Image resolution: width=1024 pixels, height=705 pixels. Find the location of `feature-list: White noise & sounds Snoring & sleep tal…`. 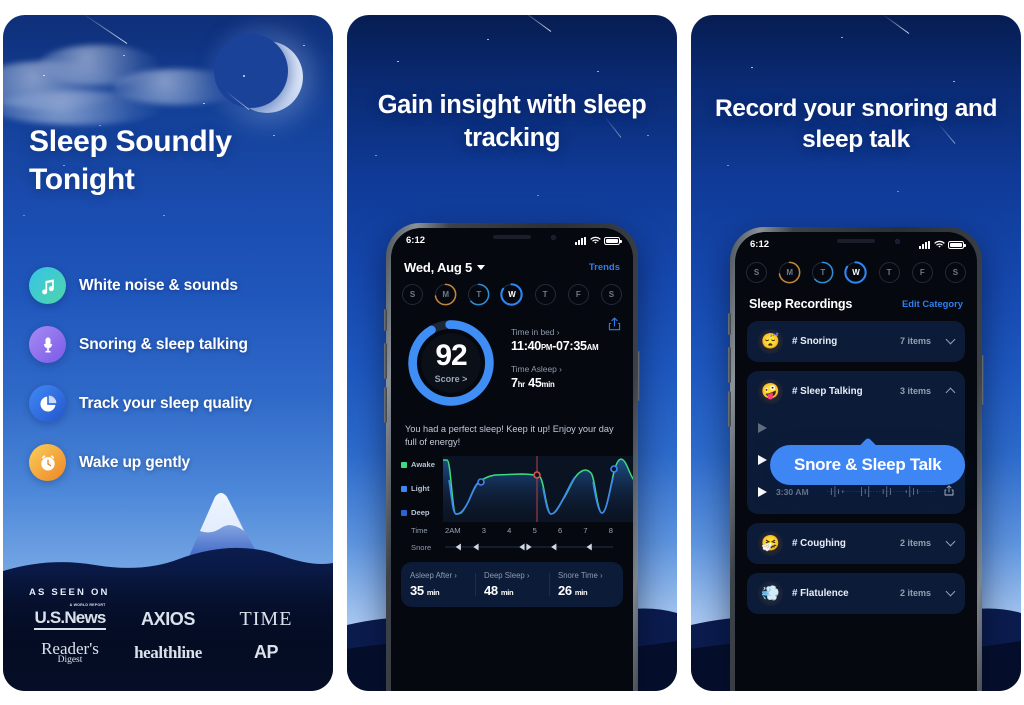

feature-list: White noise & sounds Snoring & sleep tal… is located at coordinates (174, 383).